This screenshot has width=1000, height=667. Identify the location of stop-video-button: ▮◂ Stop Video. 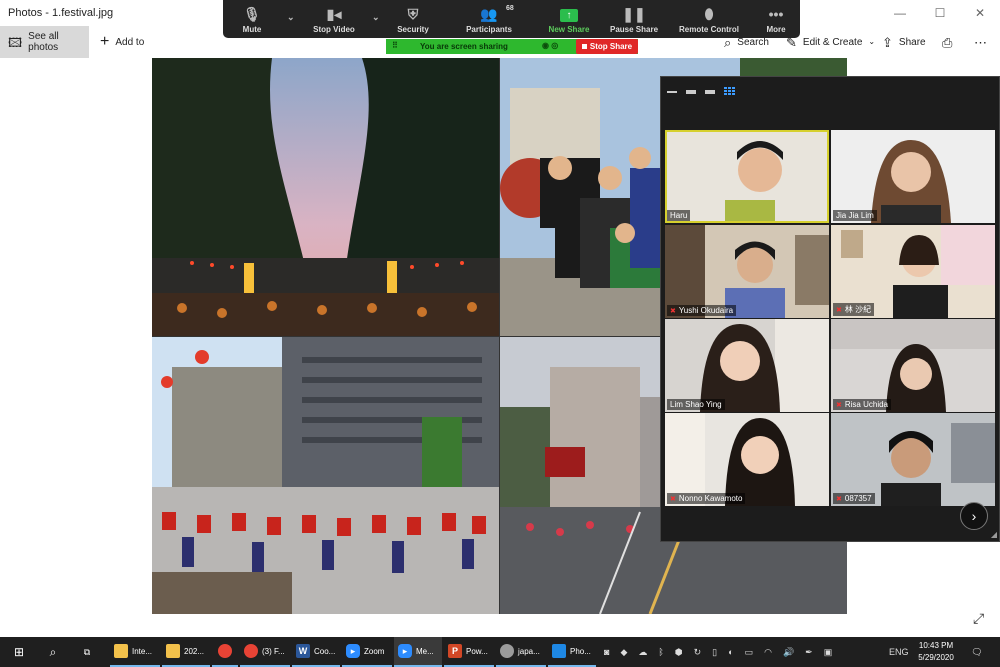
(334, 19).